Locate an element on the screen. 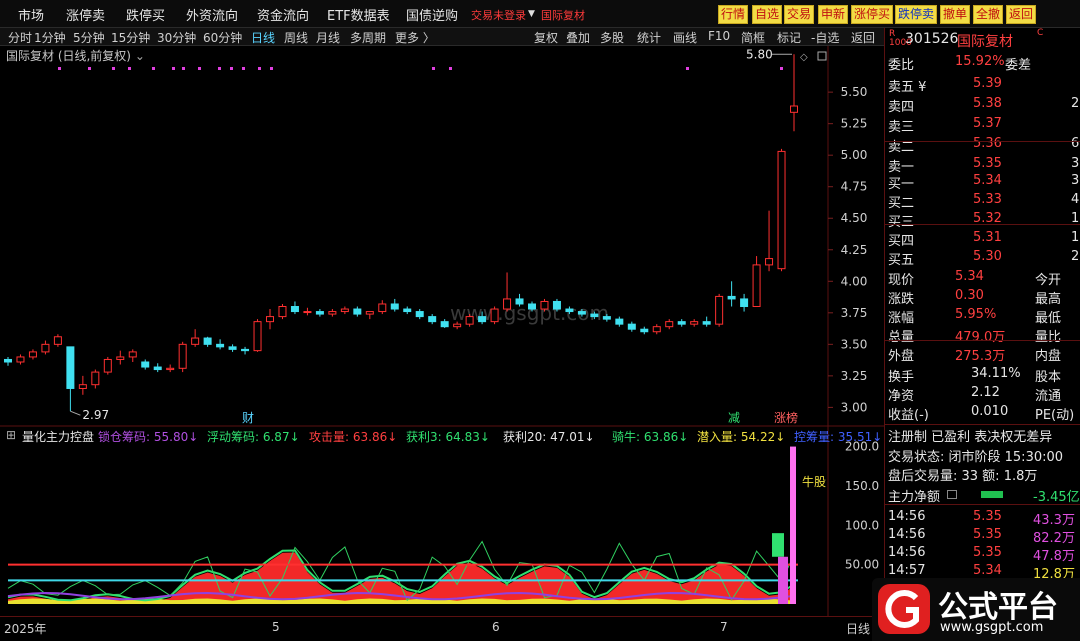  menu-foreign-flow: 外资流向 is located at coordinates (212, 14).